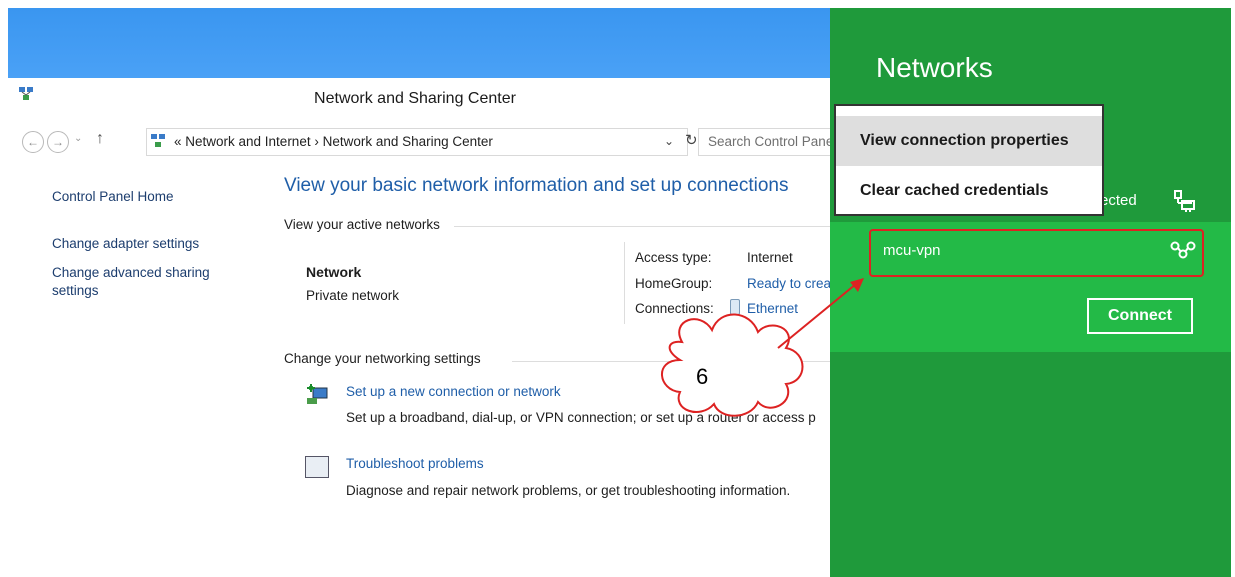 The width and height of the screenshot is (1235, 577). Describe the element at coordinates (125, 243) in the screenshot. I see `sidebar-item-adapter-settings: Change adapter settings` at that location.